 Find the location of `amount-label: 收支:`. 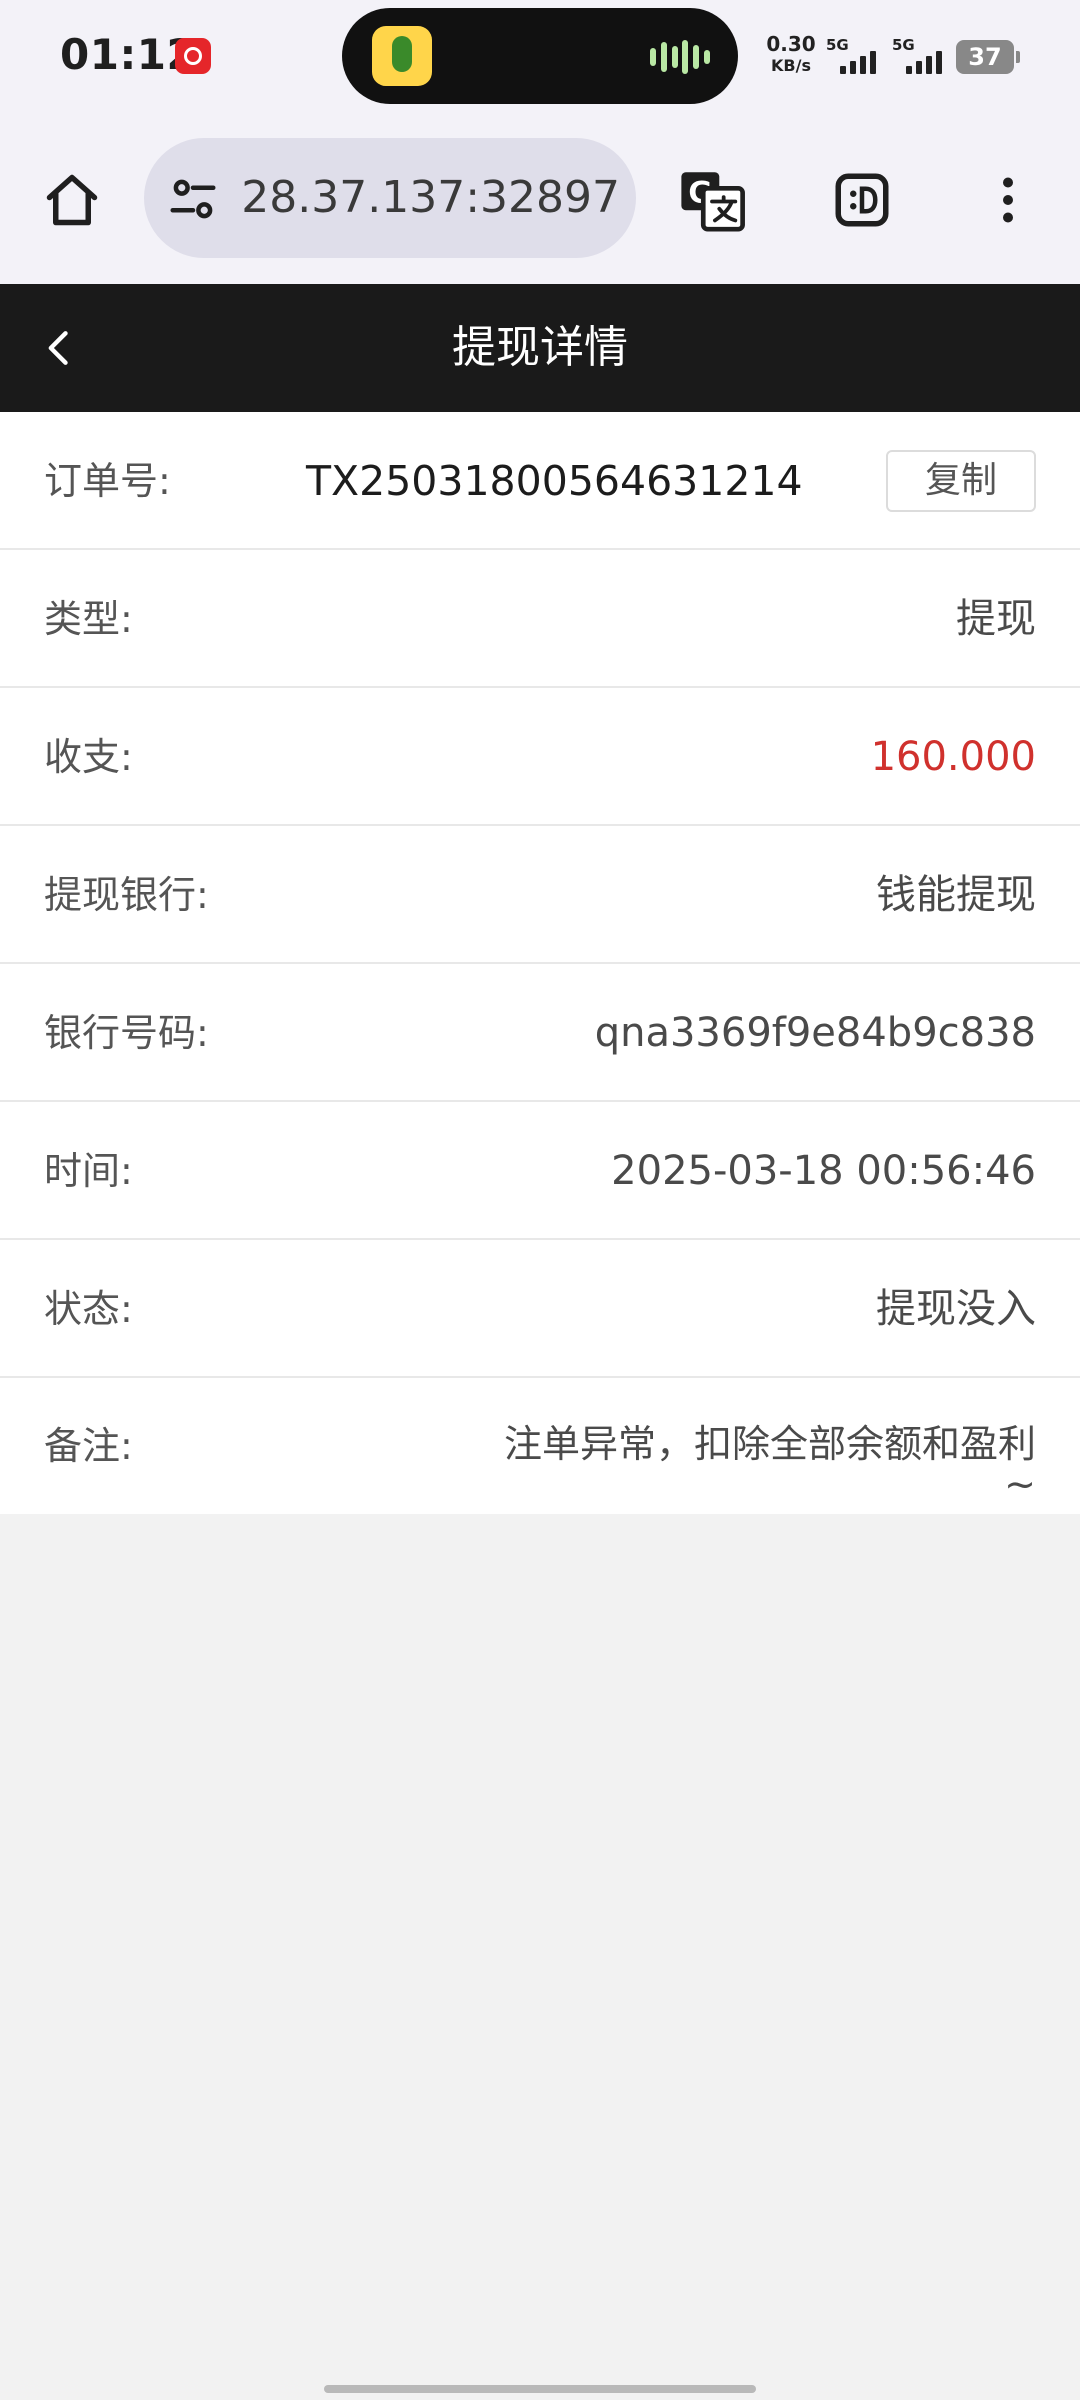

amount-label: 收支: is located at coordinates (88, 757).